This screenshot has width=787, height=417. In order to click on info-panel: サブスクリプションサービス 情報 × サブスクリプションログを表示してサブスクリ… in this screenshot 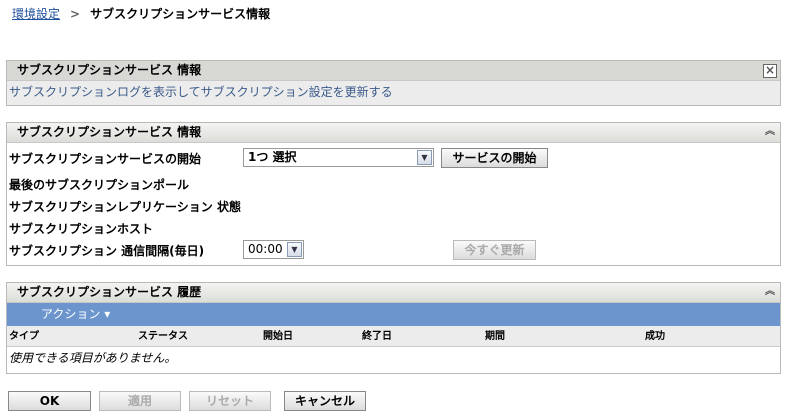, I will do `click(393, 83)`.